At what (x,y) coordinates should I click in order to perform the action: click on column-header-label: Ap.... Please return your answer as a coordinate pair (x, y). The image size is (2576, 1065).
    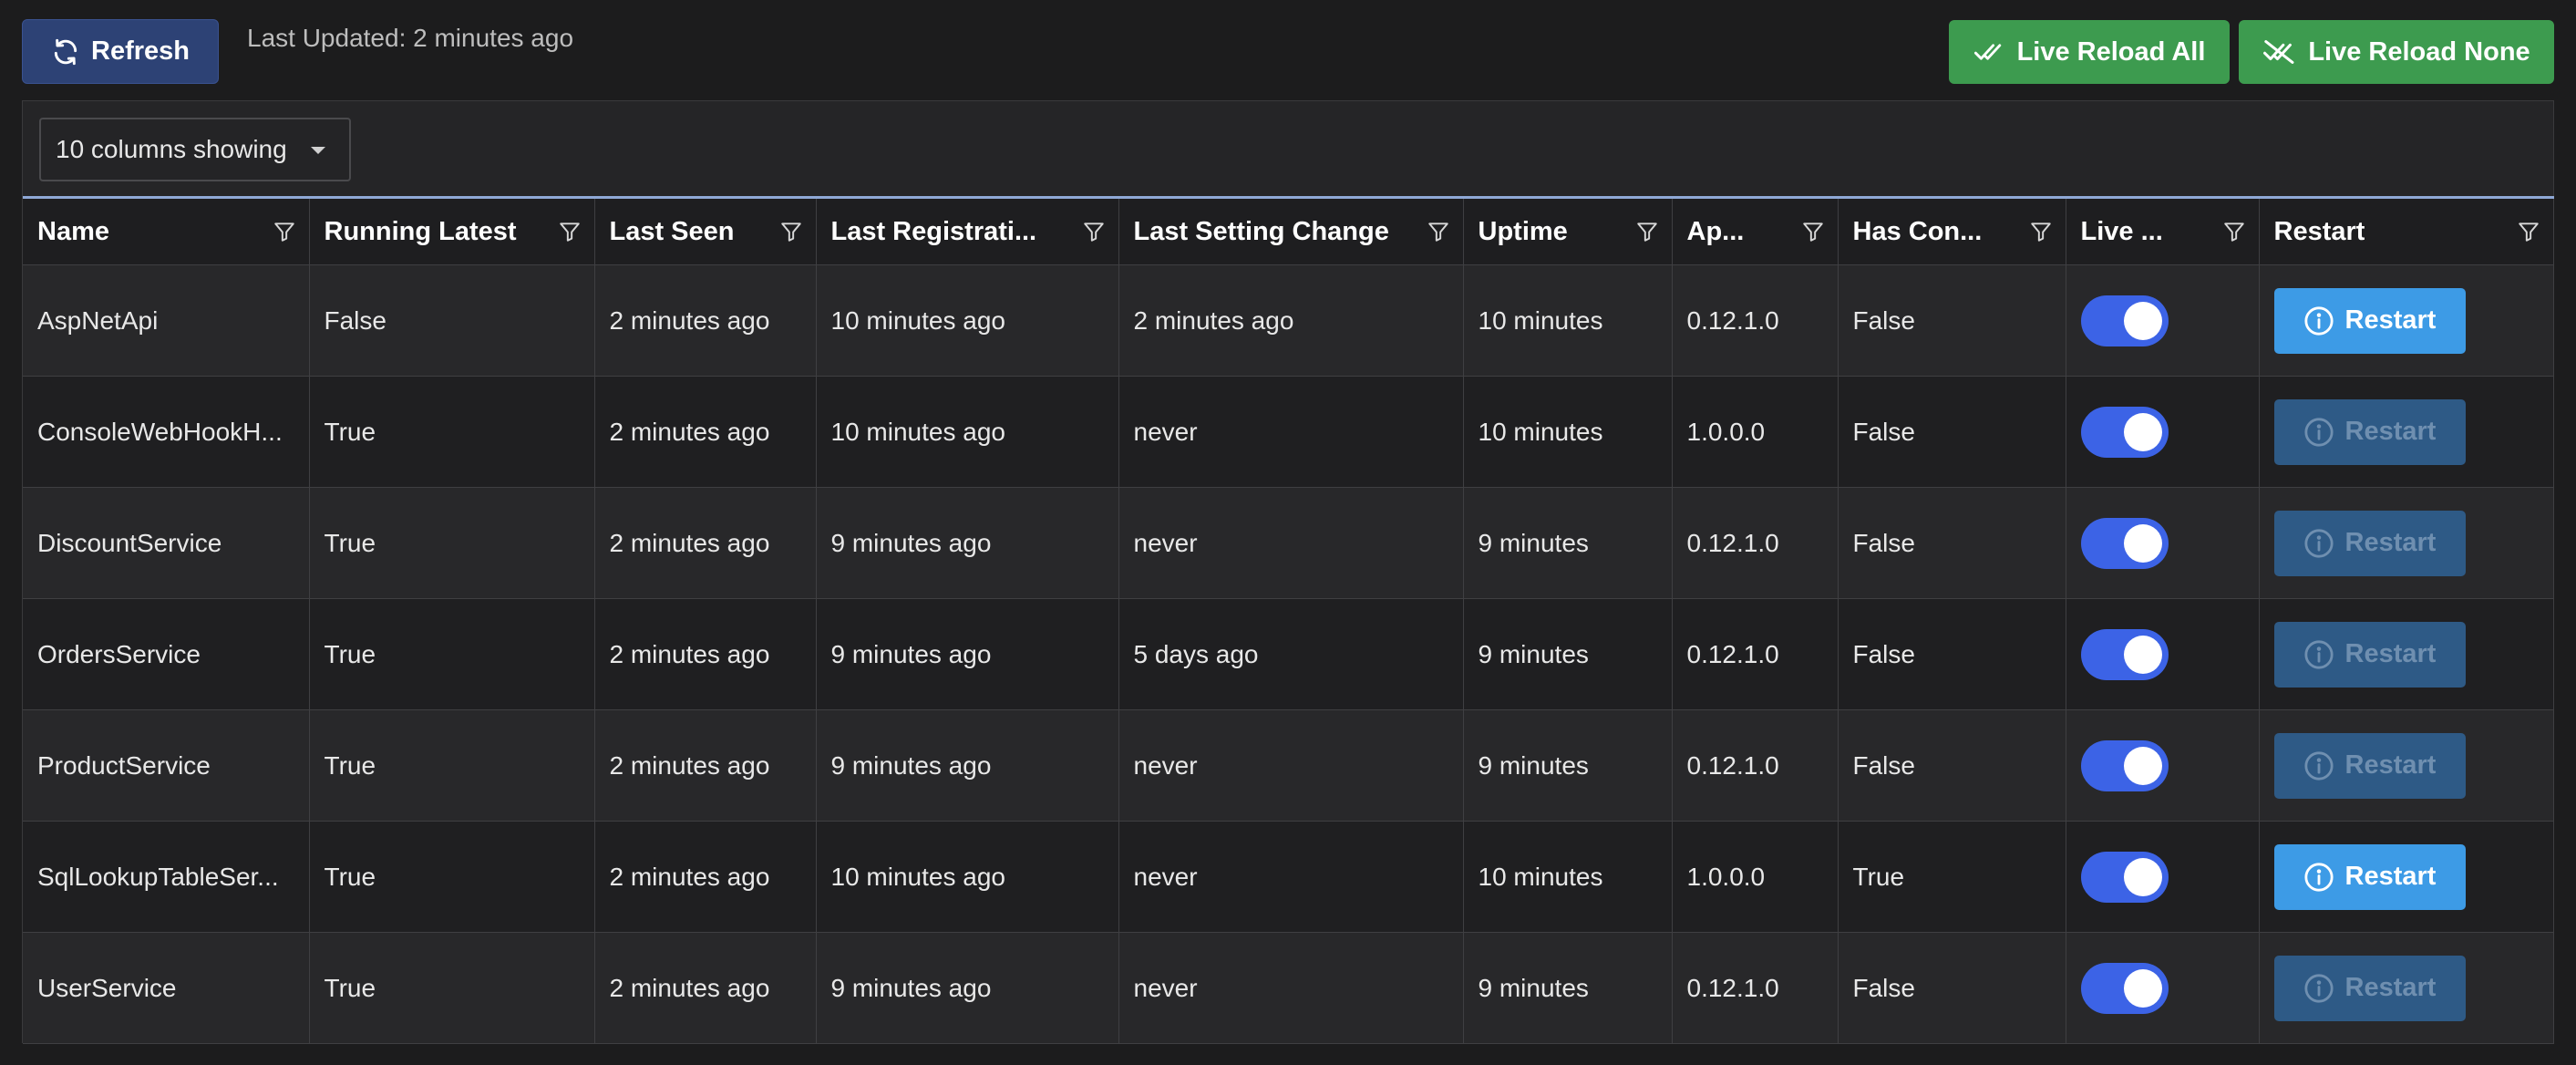
    Looking at the image, I should click on (1715, 231).